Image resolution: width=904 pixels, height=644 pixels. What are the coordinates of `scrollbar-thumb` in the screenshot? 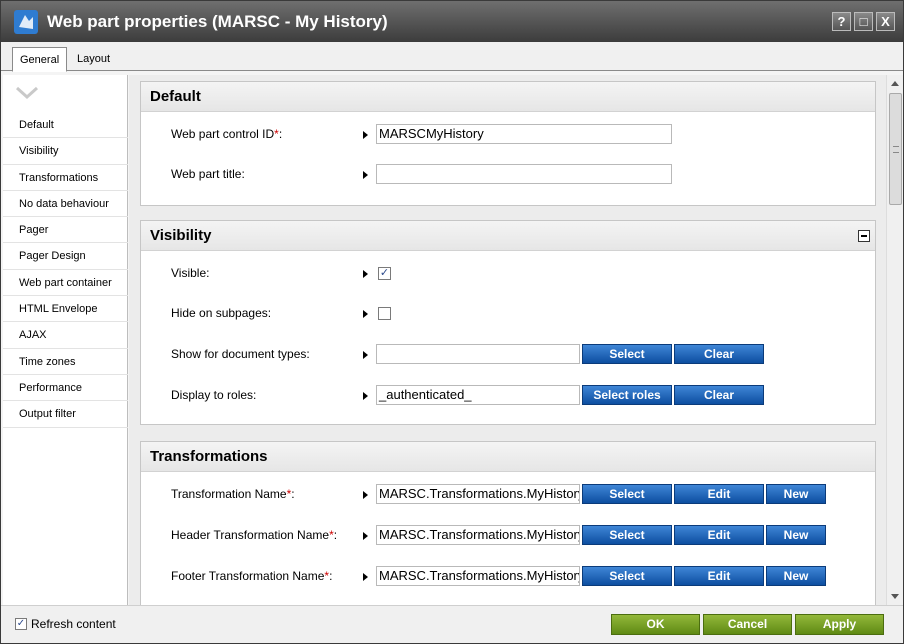 It's located at (895, 149).